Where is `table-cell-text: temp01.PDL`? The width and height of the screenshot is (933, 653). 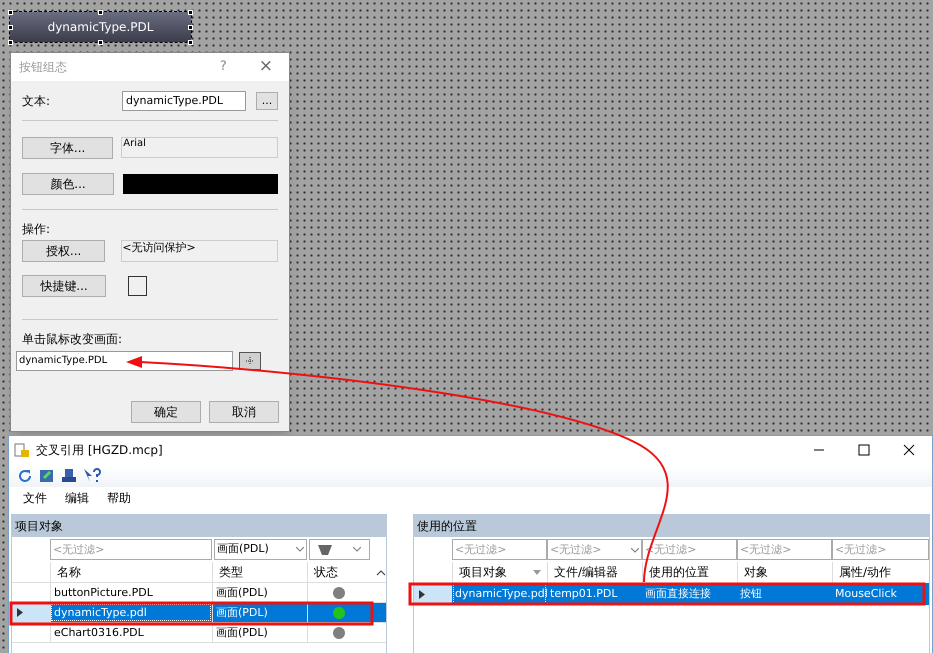 table-cell-text: temp01.PDL is located at coordinates (584, 594).